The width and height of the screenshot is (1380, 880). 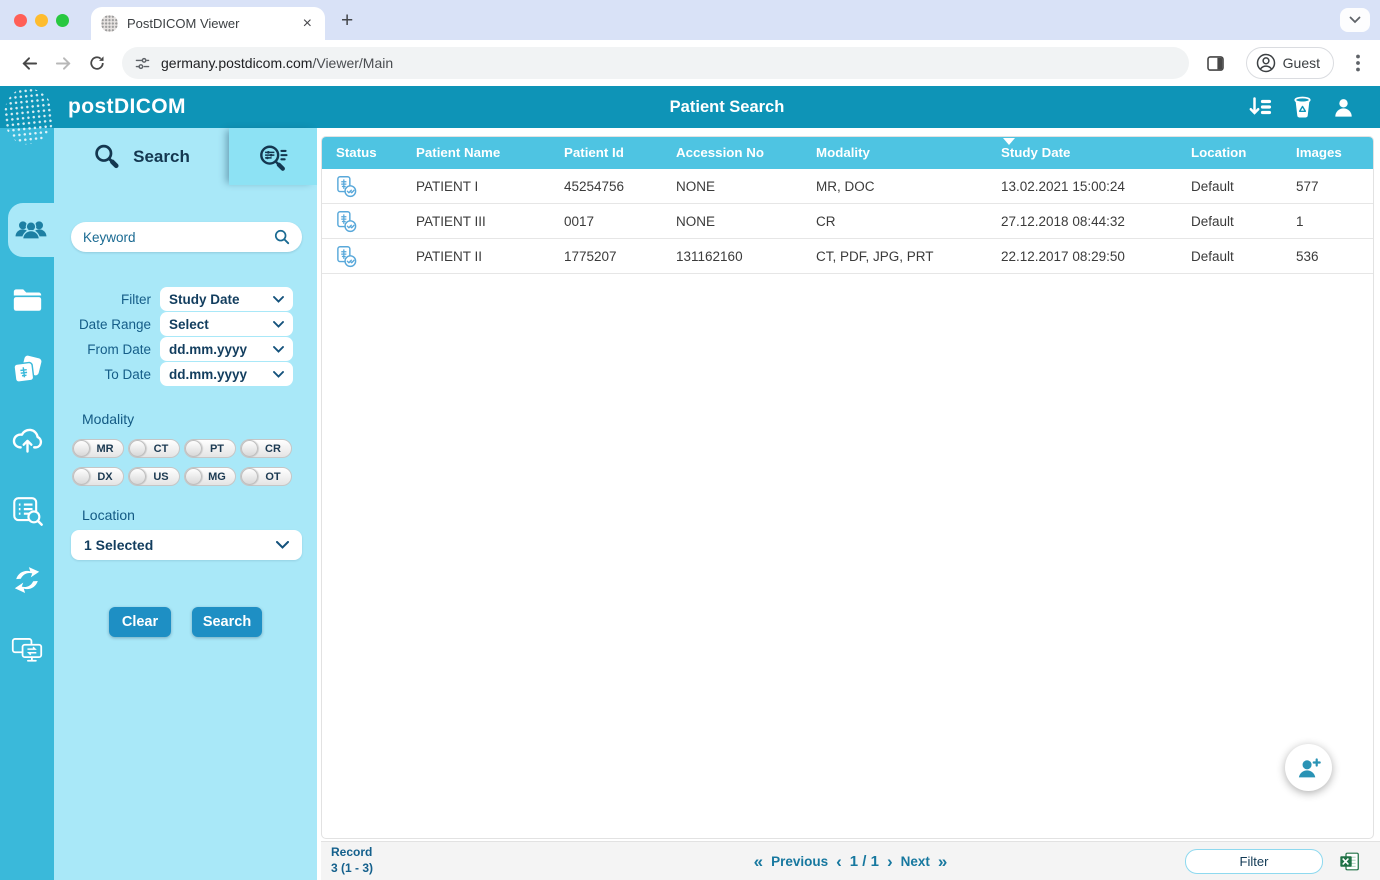 I want to click on location-select: 1 Selected, so click(x=186, y=545).